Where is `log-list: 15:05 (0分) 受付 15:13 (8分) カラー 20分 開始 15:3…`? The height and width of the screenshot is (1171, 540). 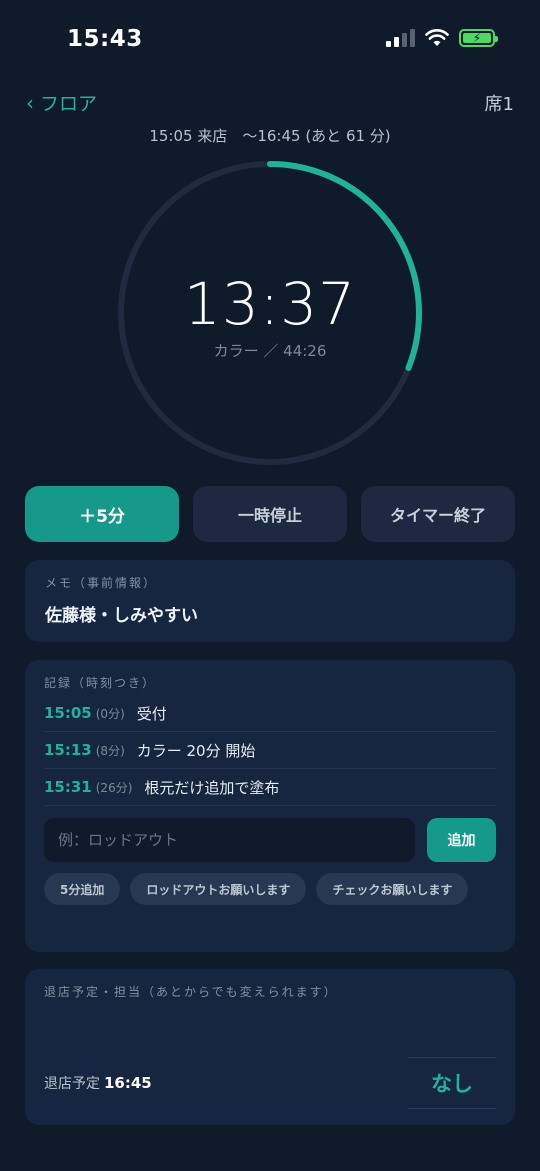
log-list: 15:05 (0分) 受付 15:13 (8分) カラー 20分 開始 15:3… is located at coordinates (270, 750).